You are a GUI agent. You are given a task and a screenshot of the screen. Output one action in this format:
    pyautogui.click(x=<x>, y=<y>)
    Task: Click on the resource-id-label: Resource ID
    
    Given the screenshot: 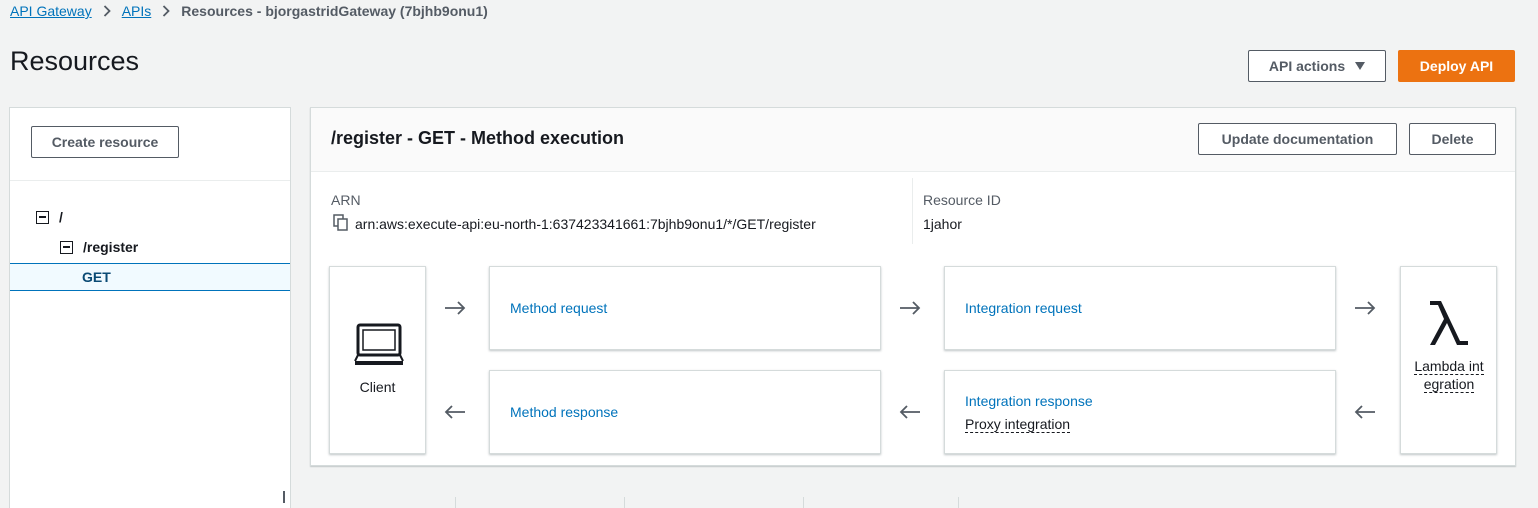 What is the action you would take?
    pyautogui.click(x=962, y=200)
    